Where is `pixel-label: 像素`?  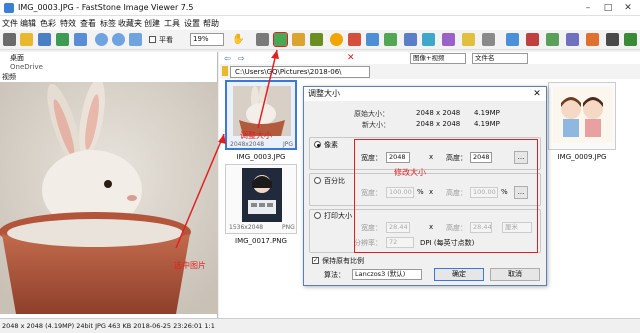
pixel-label: 像素 is located at coordinates (331, 145).